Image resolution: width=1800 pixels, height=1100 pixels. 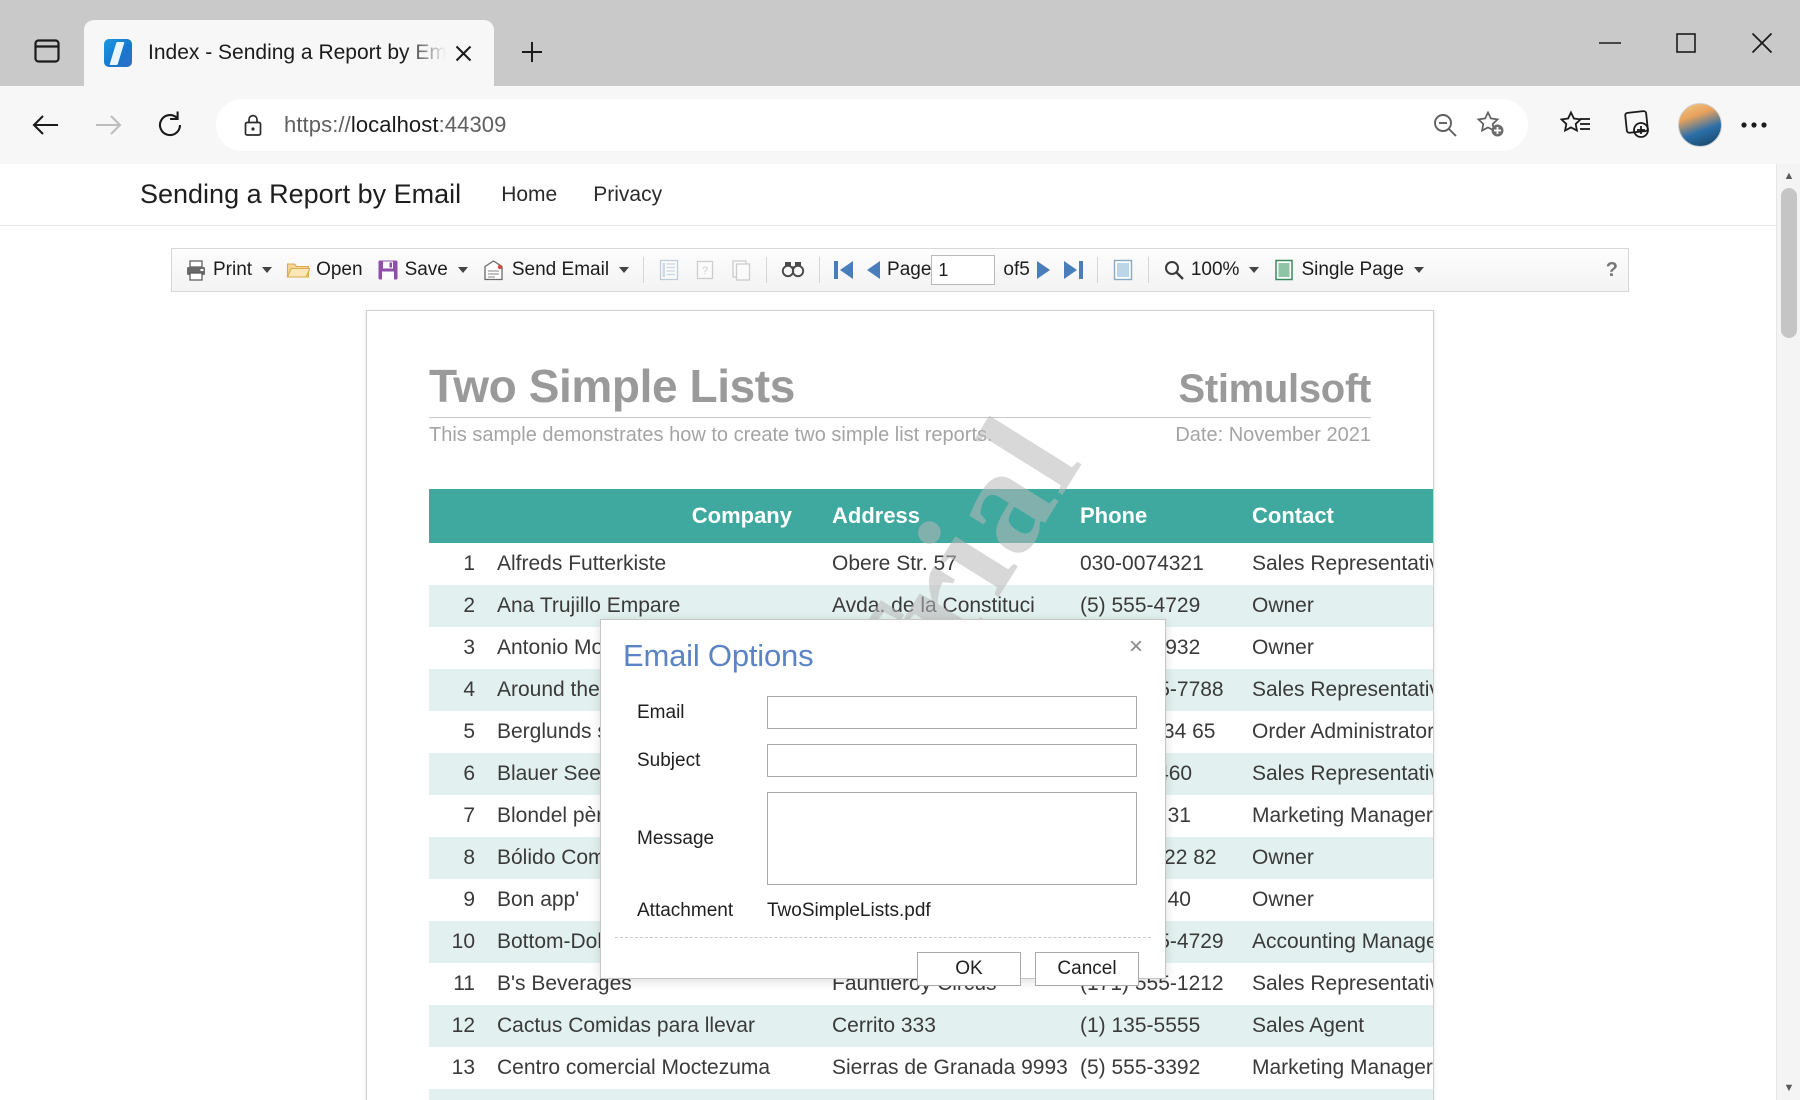 I want to click on next-page-button, so click(x=1043, y=270).